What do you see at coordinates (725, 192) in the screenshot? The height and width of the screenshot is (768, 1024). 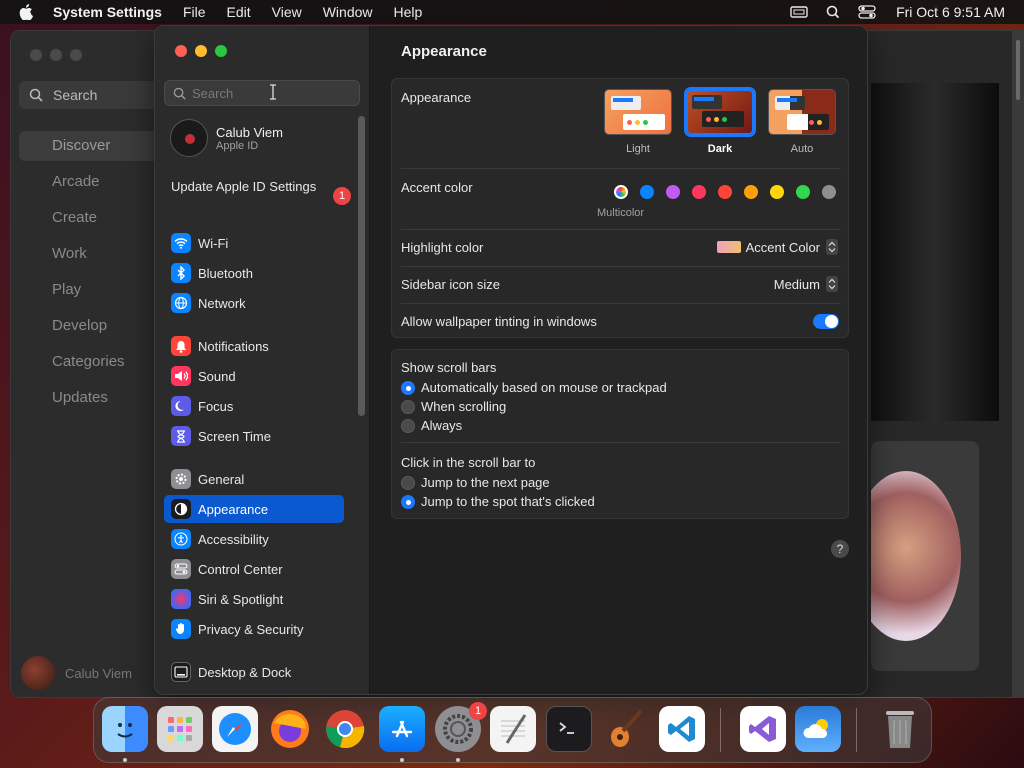 I see `accent-color-red` at bounding box center [725, 192].